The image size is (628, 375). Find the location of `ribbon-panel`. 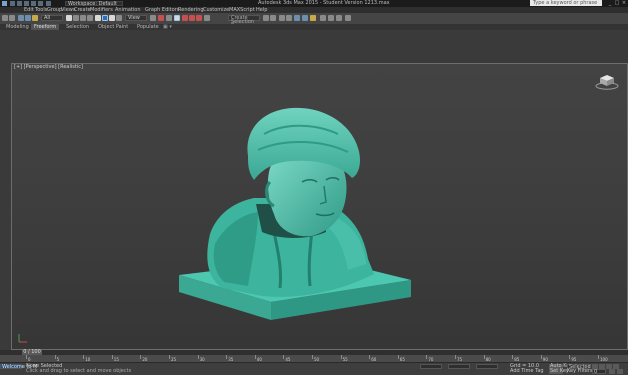

ribbon-panel is located at coordinates (314, 47).